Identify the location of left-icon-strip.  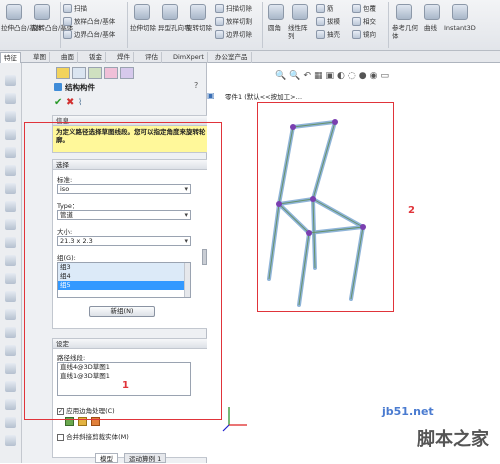
(11, 263).